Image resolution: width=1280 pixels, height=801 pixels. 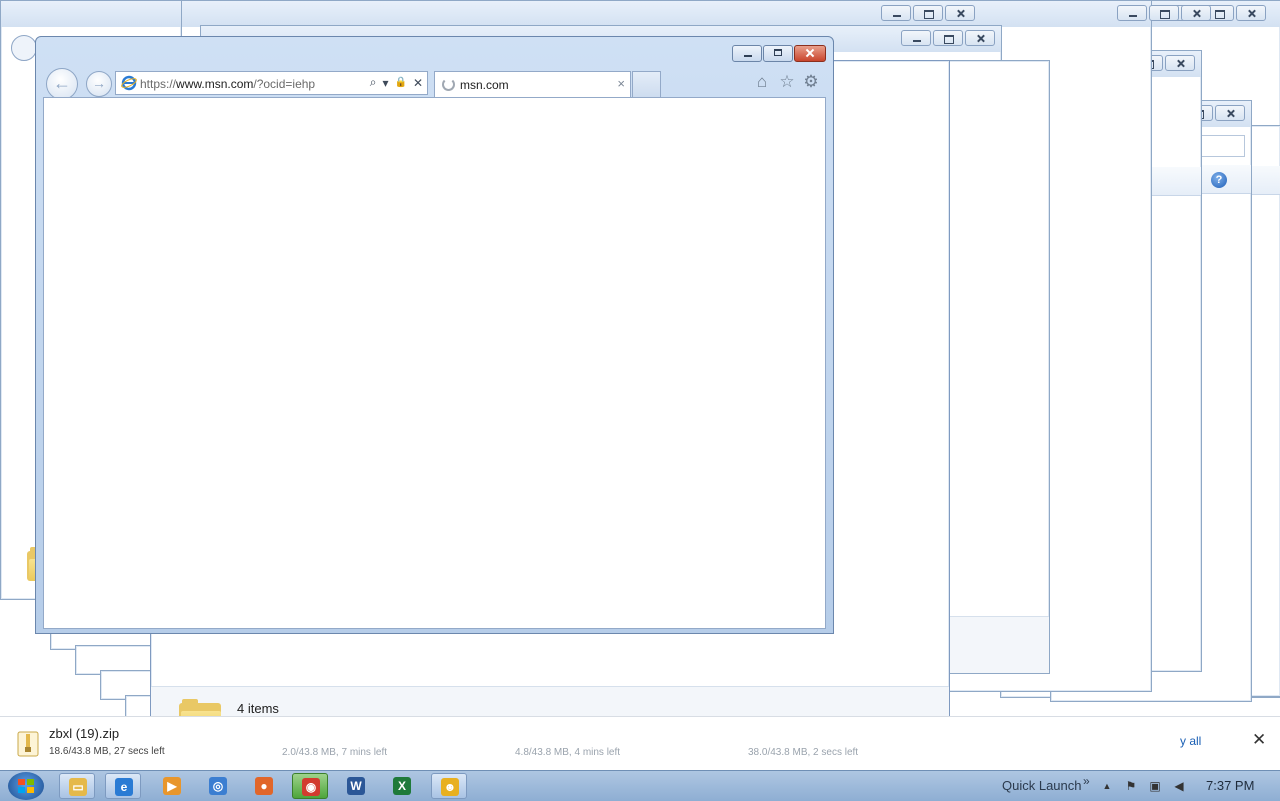 I want to click on volume-muted-icon: ◀, so click(x=1179, y=786).